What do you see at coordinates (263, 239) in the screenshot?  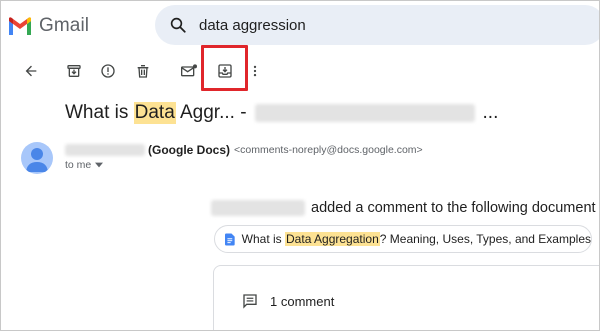 I see `doc-title-prefix: What is` at bounding box center [263, 239].